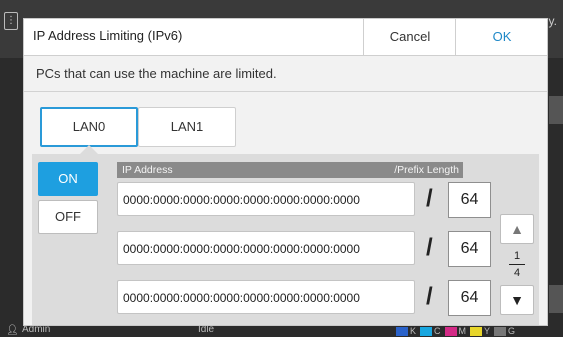 The height and width of the screenshot is (337, 563). Describe the element at coordinates (11, 21) in the screenshot. I see `background-menu-icon: ⋮` at that location.